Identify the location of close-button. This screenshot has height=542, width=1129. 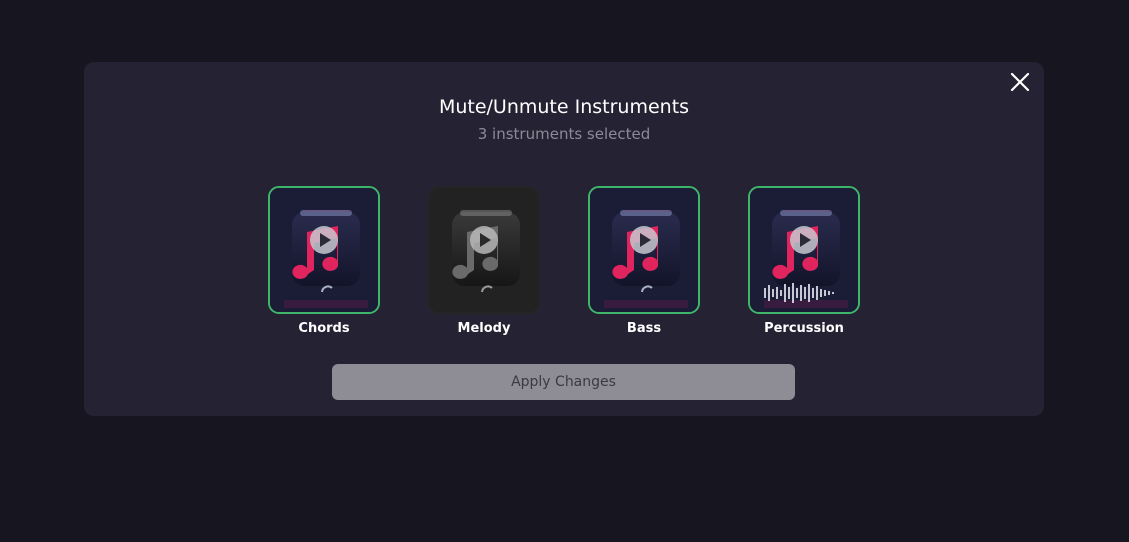
(1020, 82).